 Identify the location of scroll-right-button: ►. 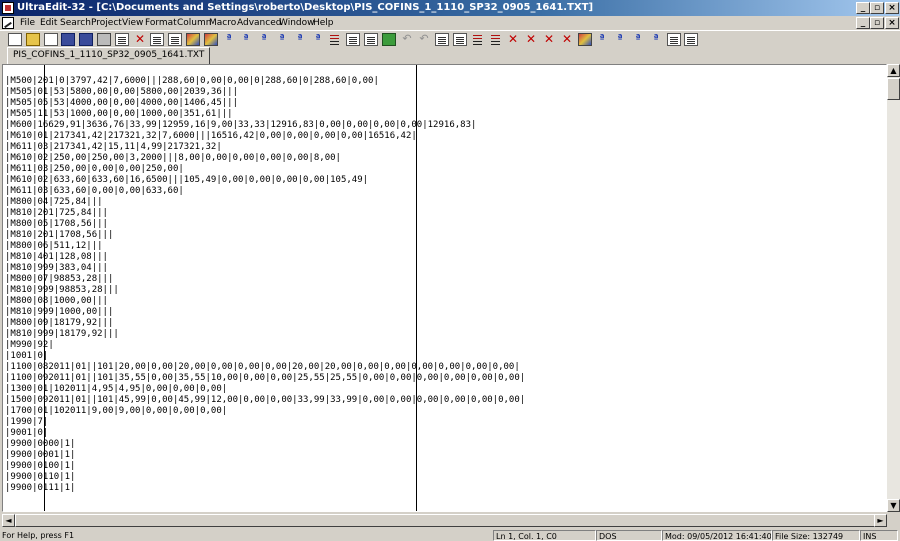
(880, 520).